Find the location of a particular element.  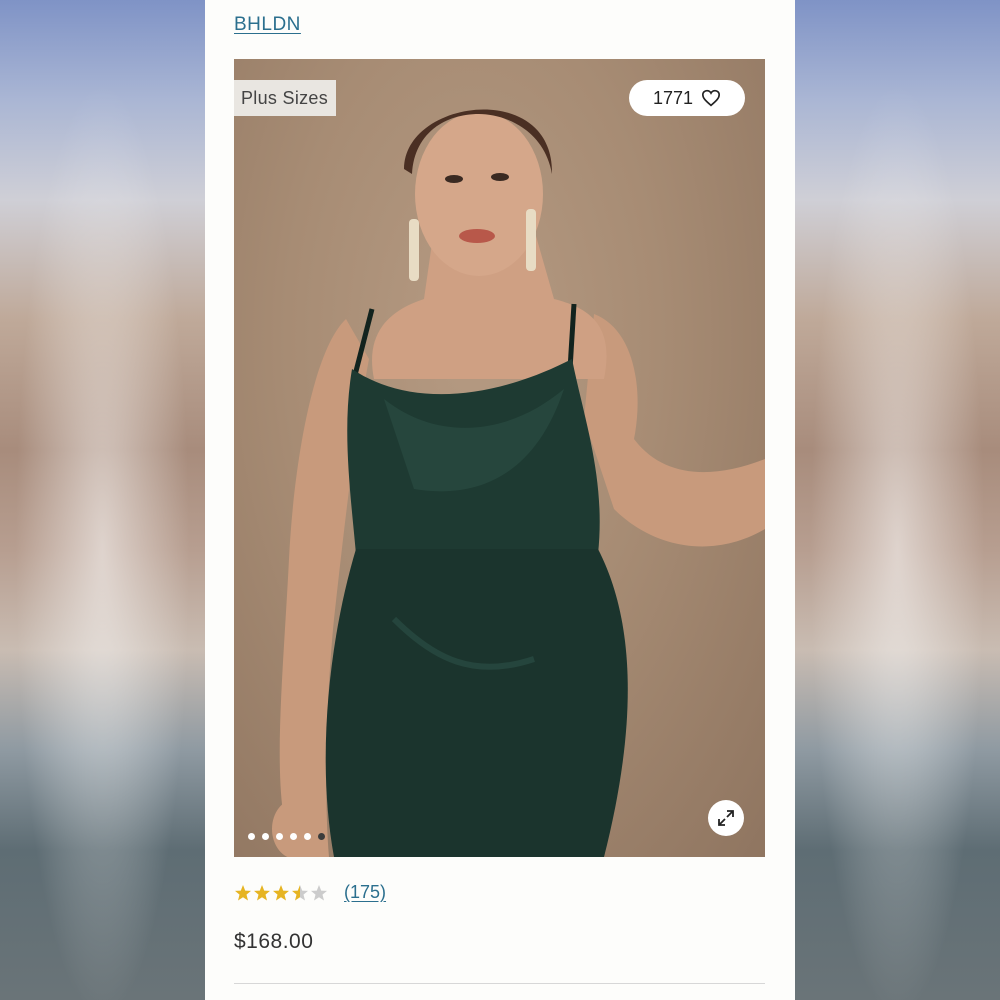

wishlist-button: 1771 is located at coordinates (687, 98).